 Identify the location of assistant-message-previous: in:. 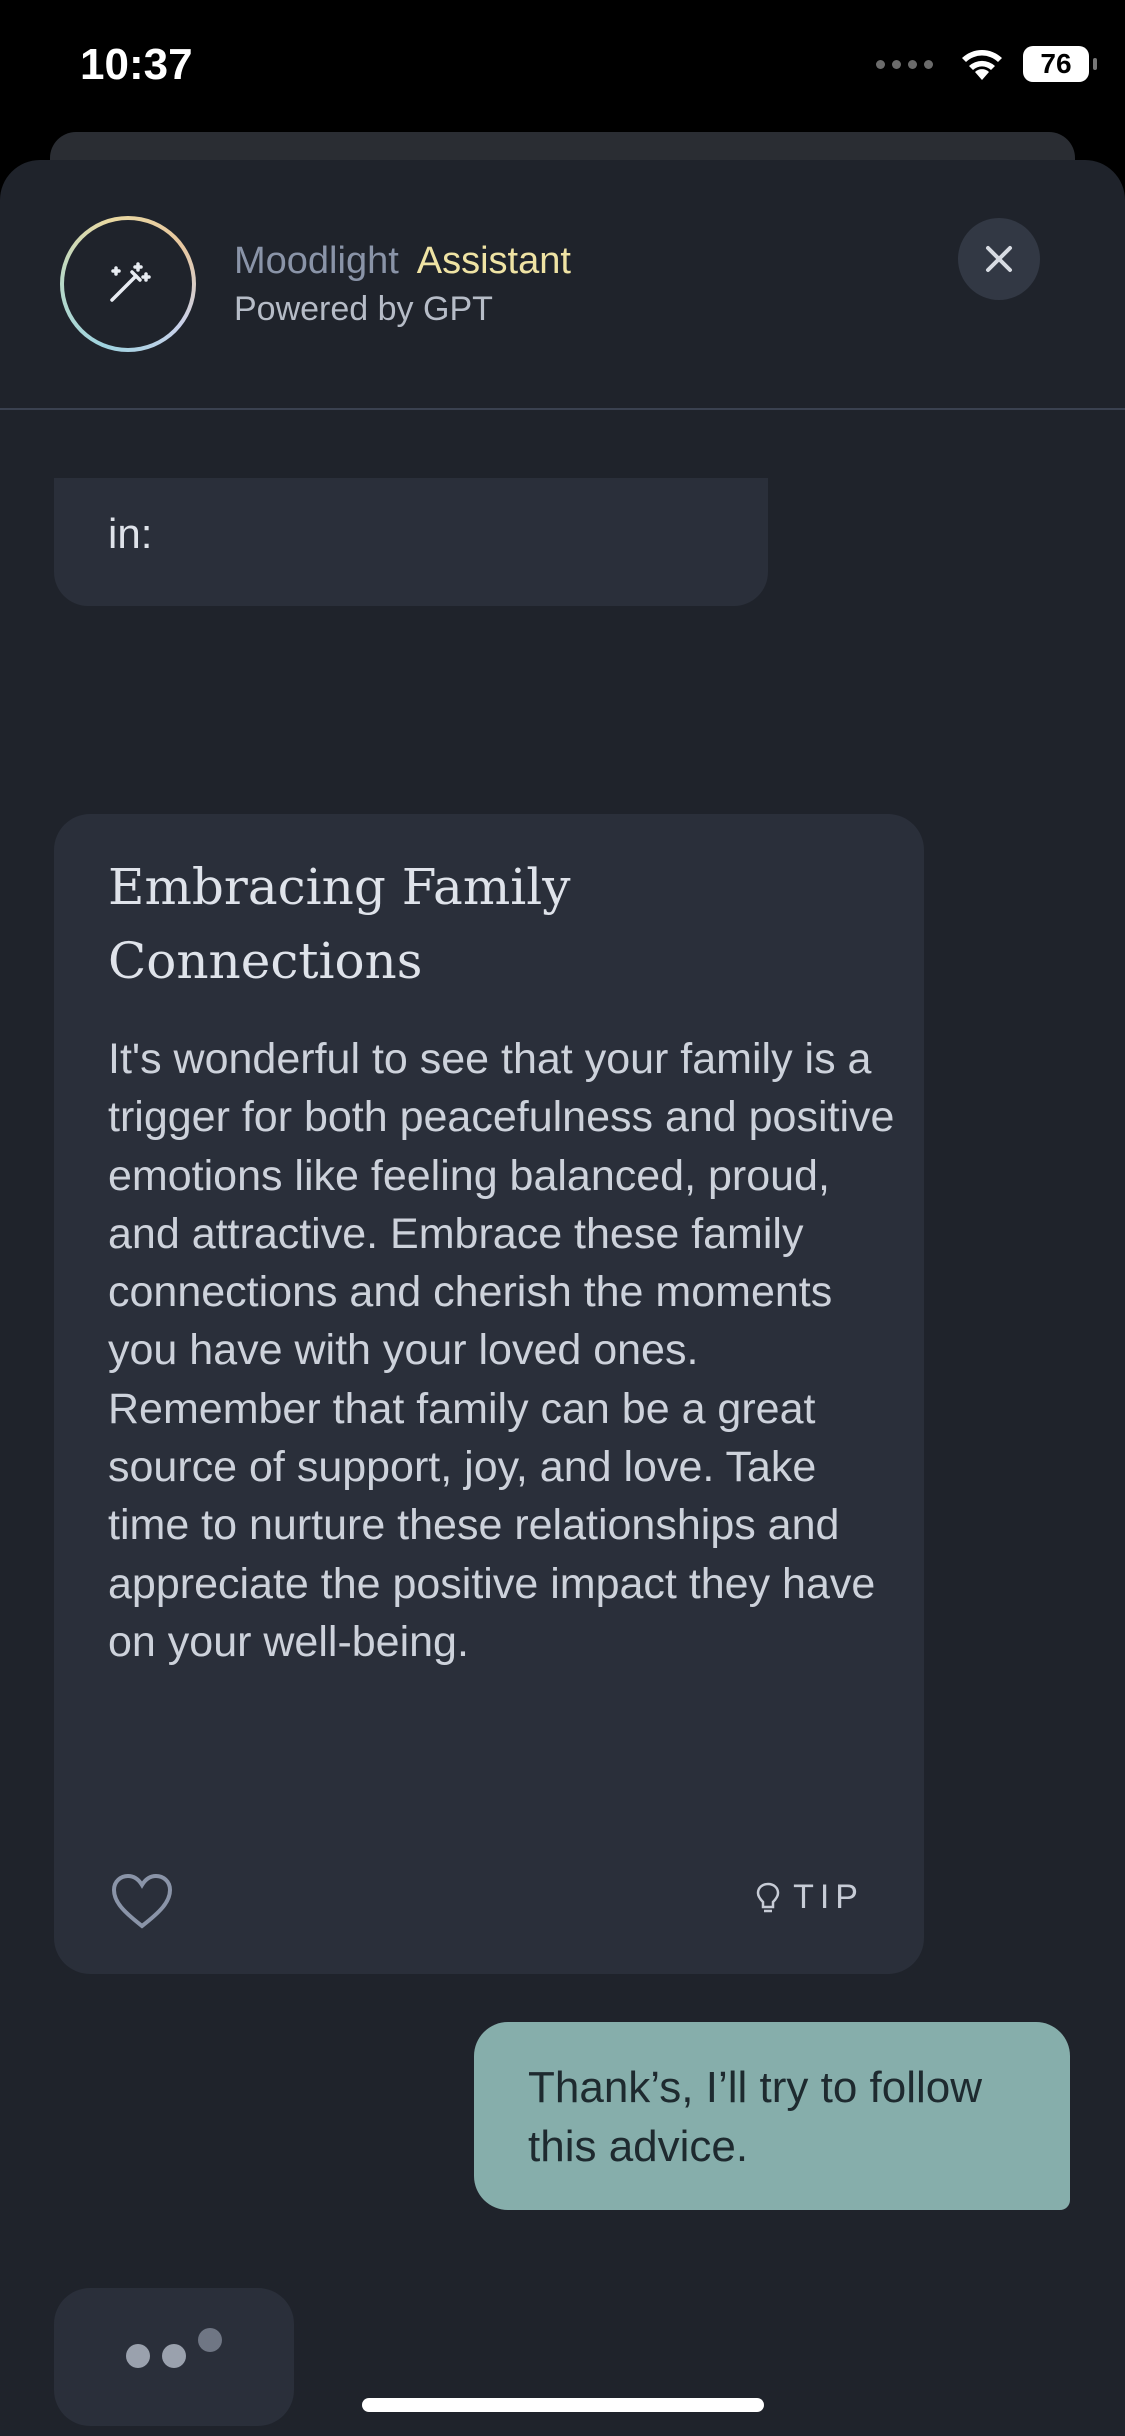
(411, 542).